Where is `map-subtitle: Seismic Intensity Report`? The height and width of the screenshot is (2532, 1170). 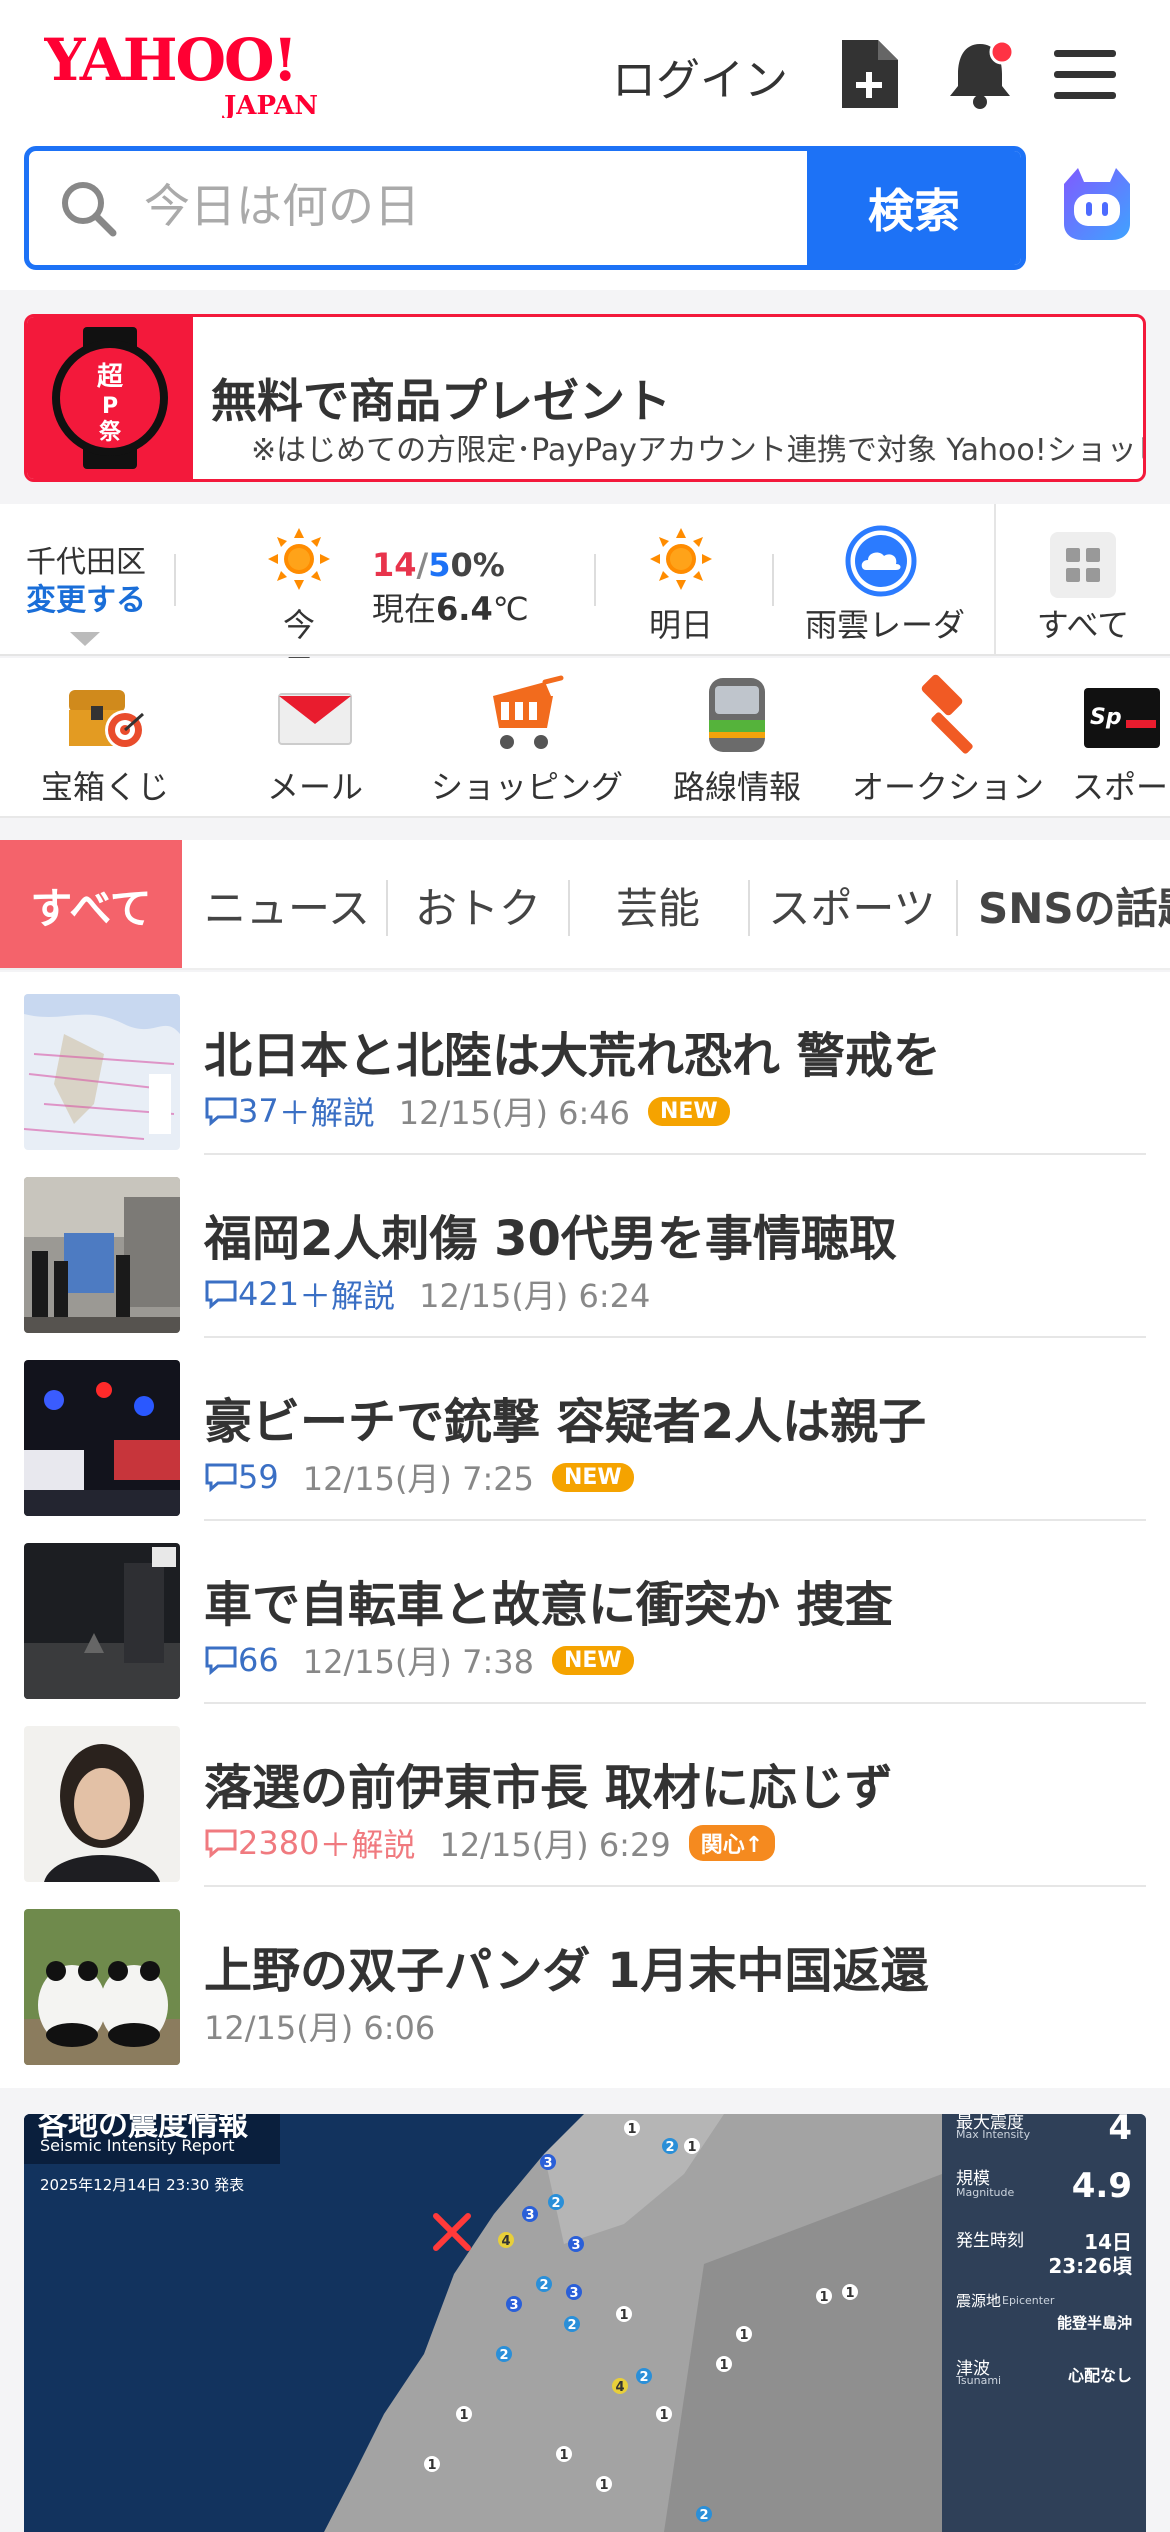 map-subtitle: Seismic Intensity Report is located at coordinates (137, 2145).